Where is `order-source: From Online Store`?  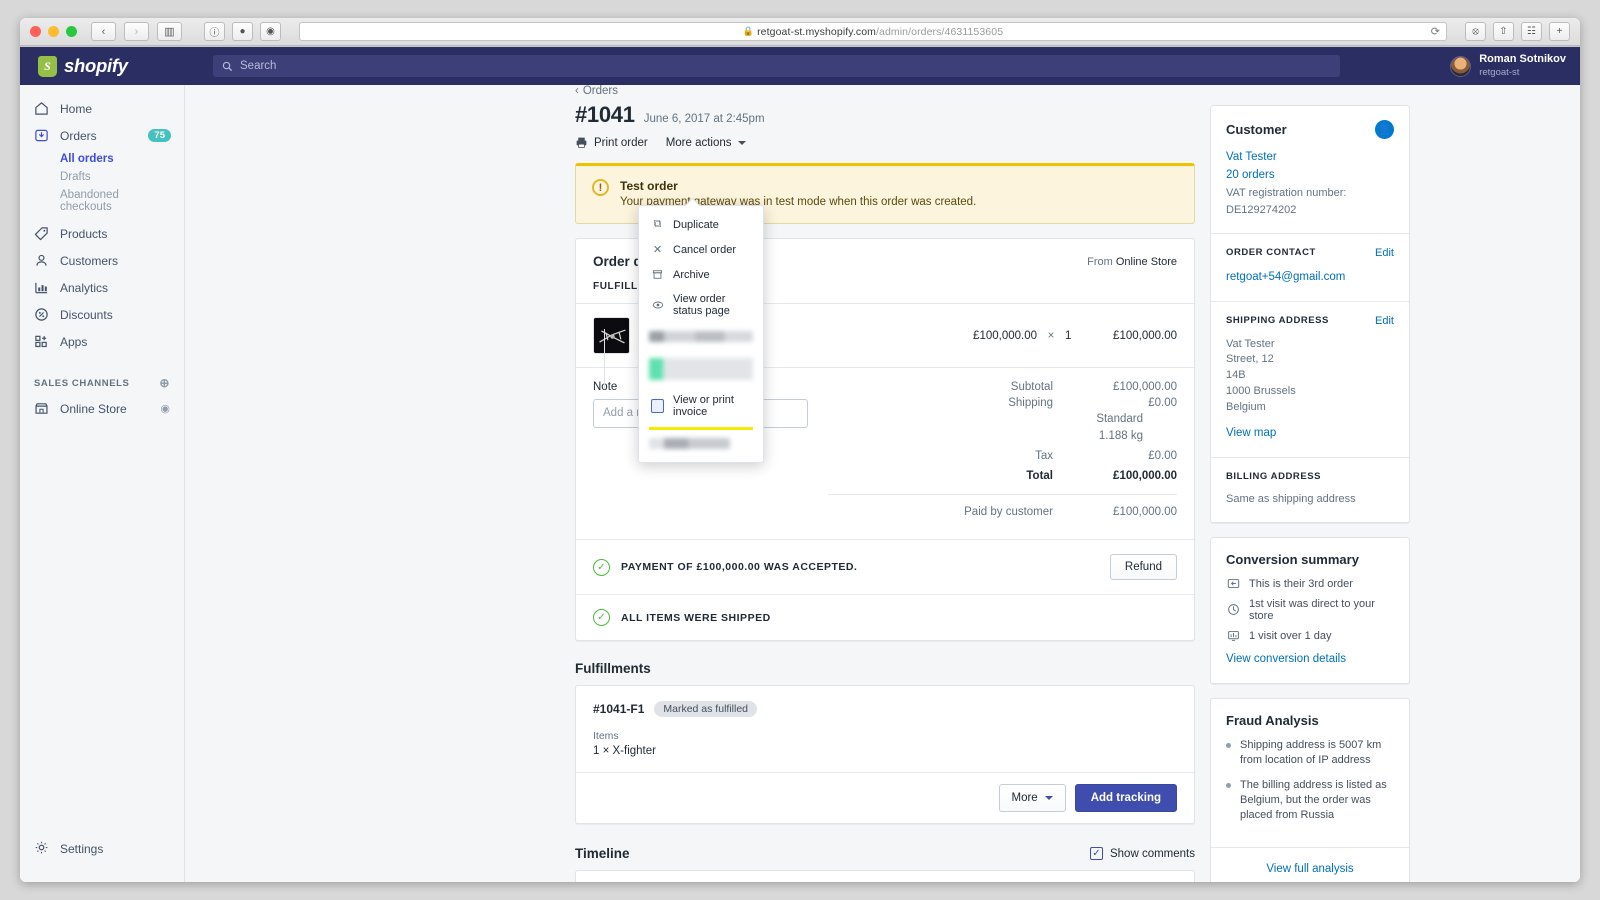 order-source: From Online Store is located at coordinates (1132, 261).